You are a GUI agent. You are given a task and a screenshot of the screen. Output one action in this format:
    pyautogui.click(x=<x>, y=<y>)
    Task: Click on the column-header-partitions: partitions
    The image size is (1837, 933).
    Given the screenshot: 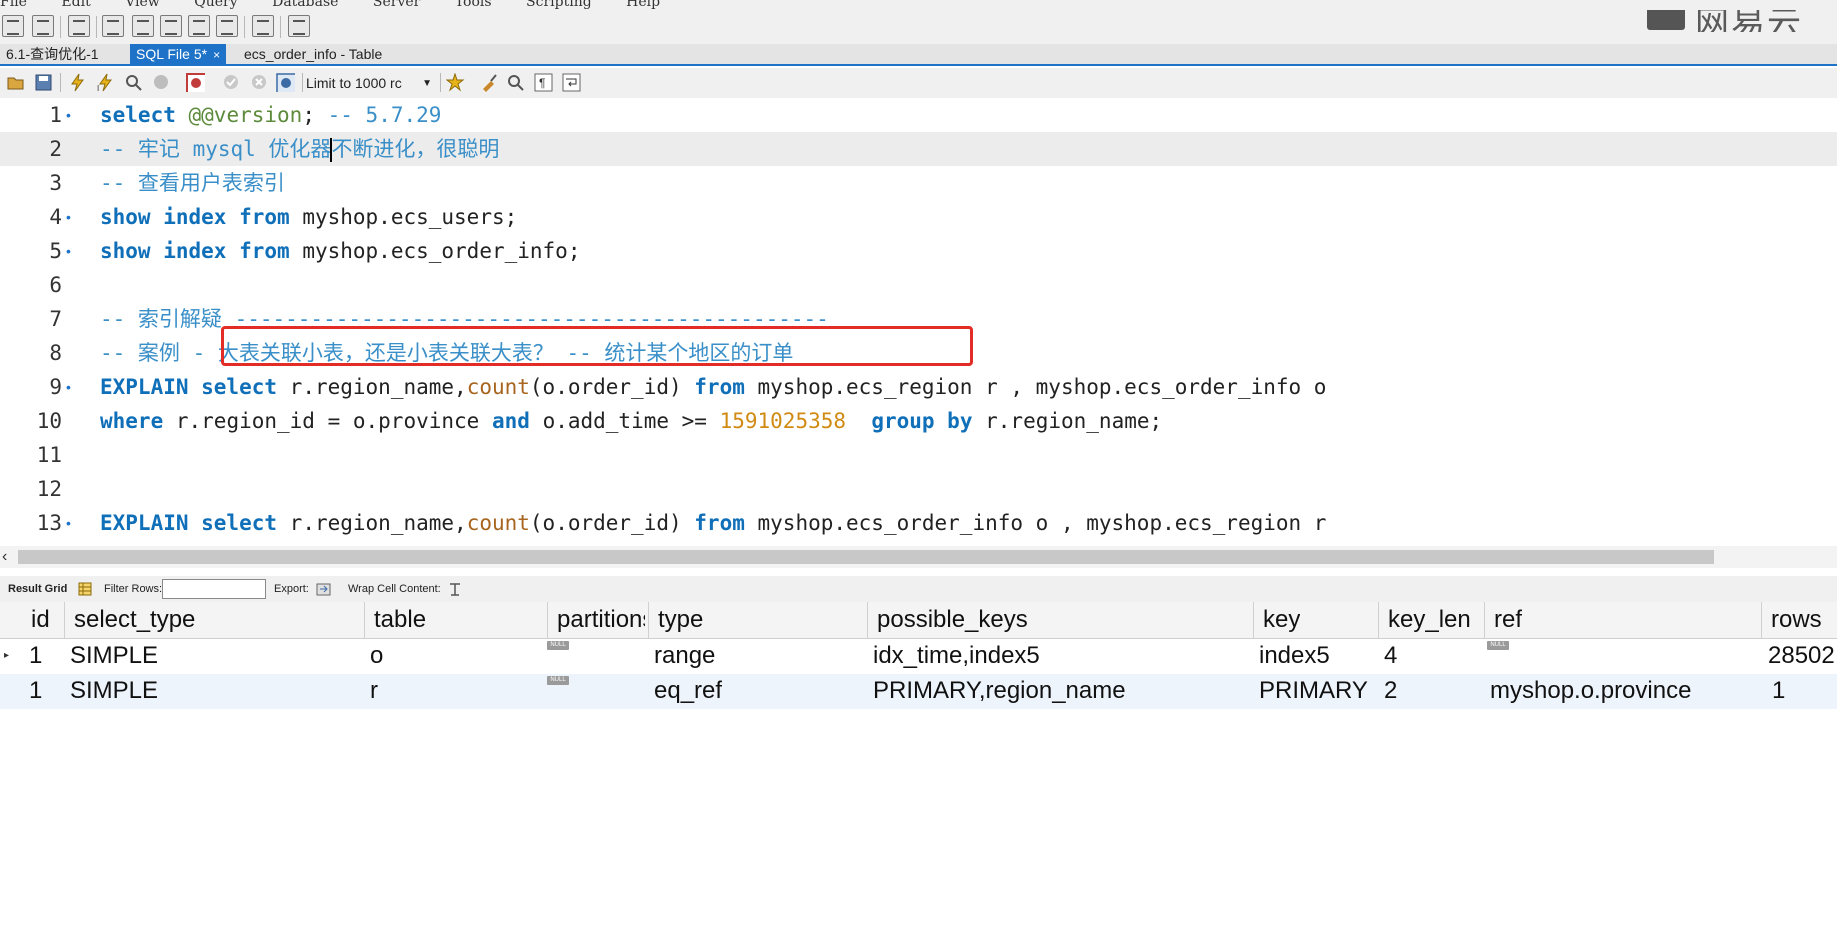 What is the action you would take?
    pyautogui.click(x=601, y=620)
    